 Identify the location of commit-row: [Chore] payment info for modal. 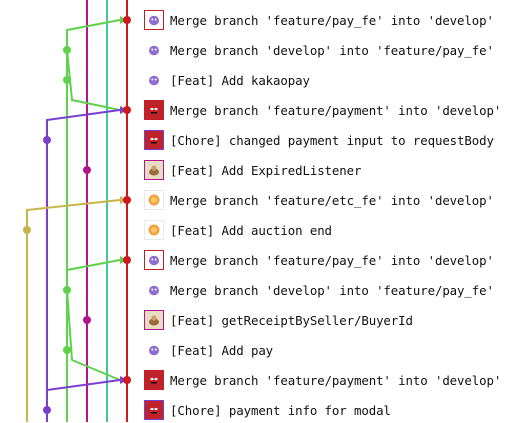
(334, 410).